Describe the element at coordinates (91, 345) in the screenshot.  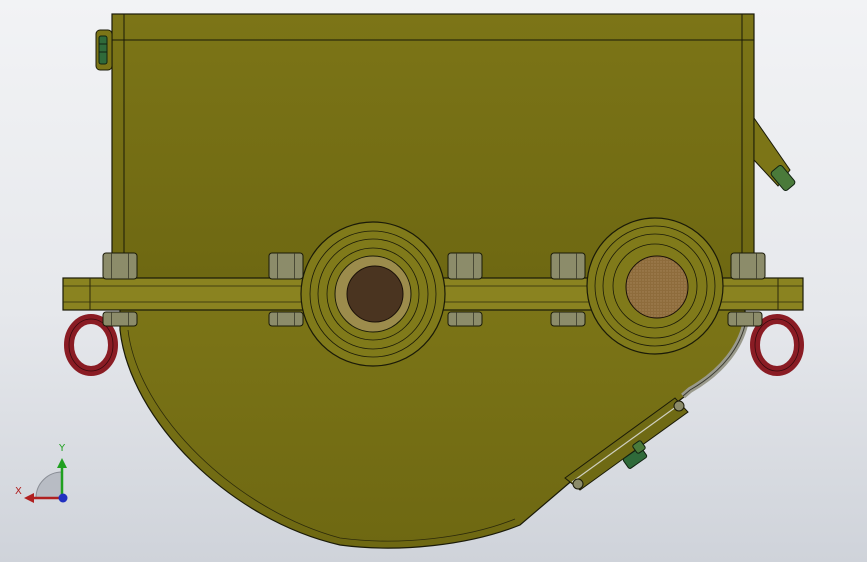
I see `lifting-eye-left` at that location.